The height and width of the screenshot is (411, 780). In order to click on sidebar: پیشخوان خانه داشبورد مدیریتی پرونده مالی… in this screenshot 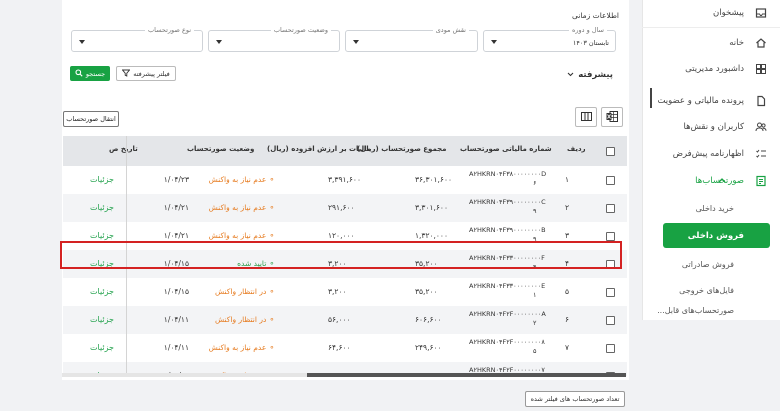, I will do `click(711, 160)`.